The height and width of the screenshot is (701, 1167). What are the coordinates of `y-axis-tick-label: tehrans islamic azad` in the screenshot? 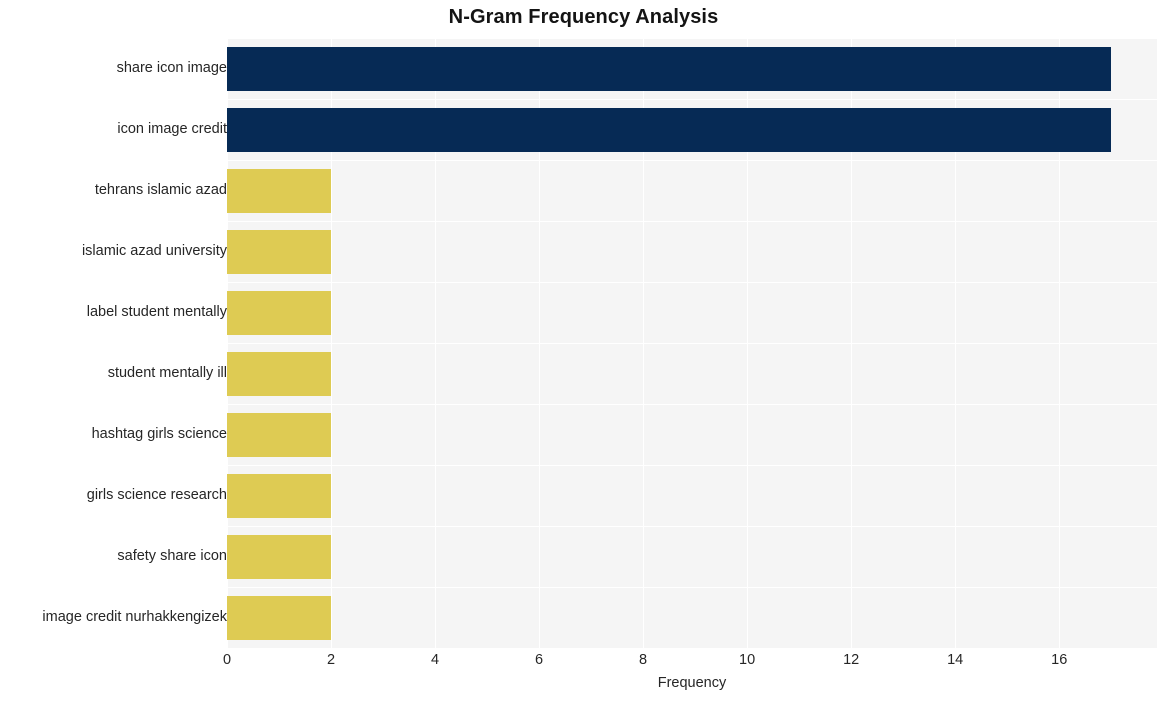 It's located at (160, 189).